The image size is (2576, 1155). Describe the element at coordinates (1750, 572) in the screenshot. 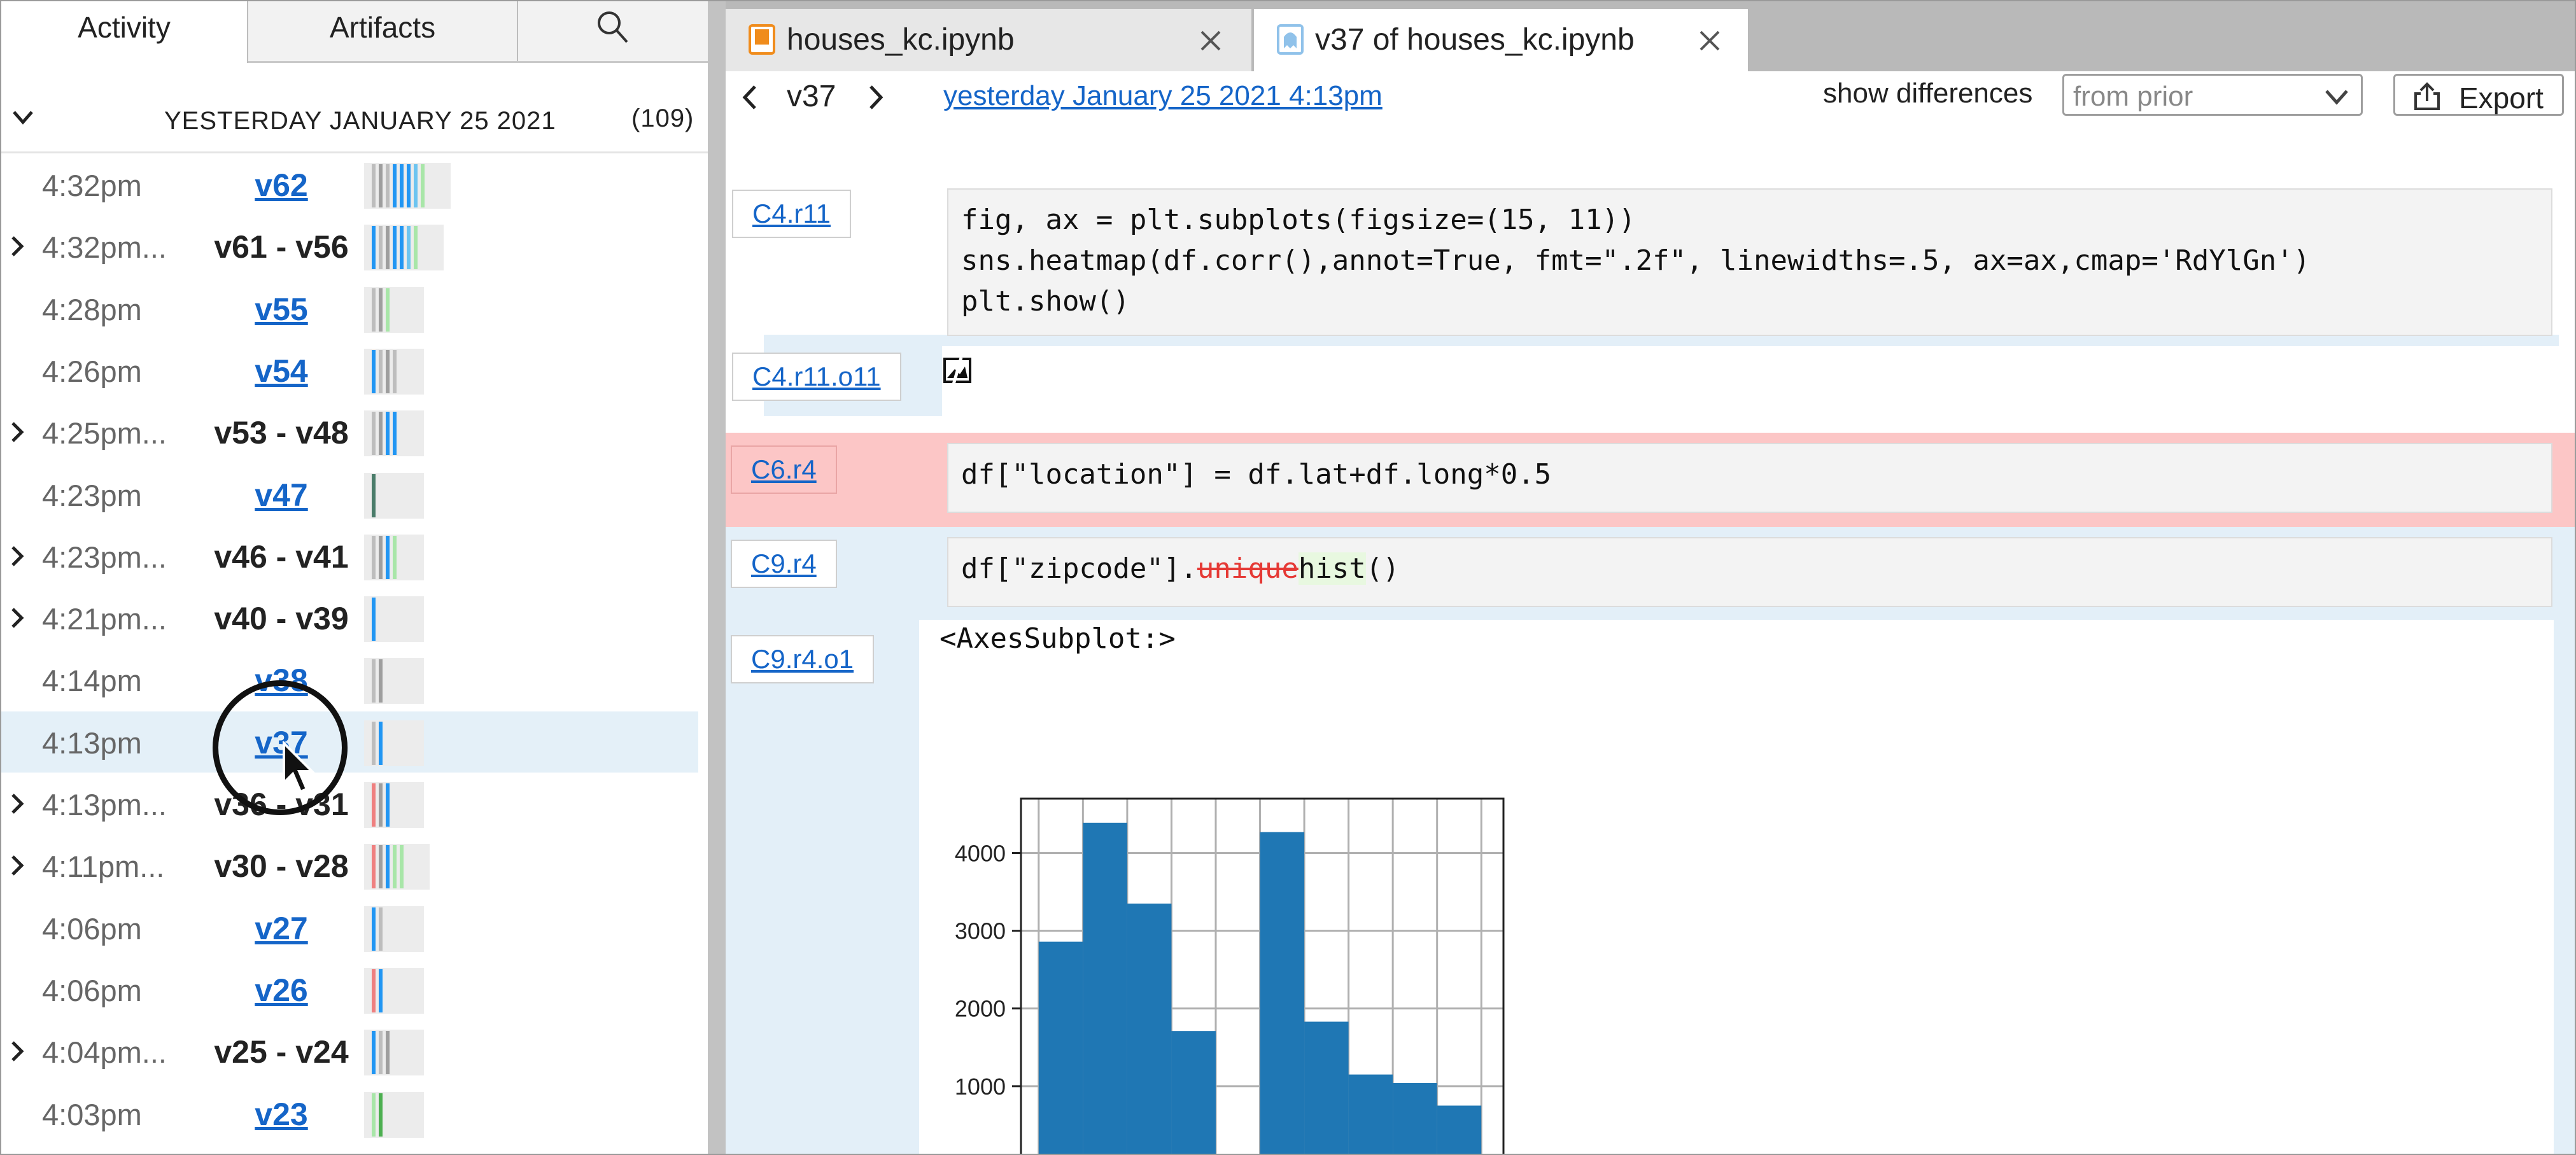

I see `code-cell-c9: df["zipcode"].uniquehist()` at that location.